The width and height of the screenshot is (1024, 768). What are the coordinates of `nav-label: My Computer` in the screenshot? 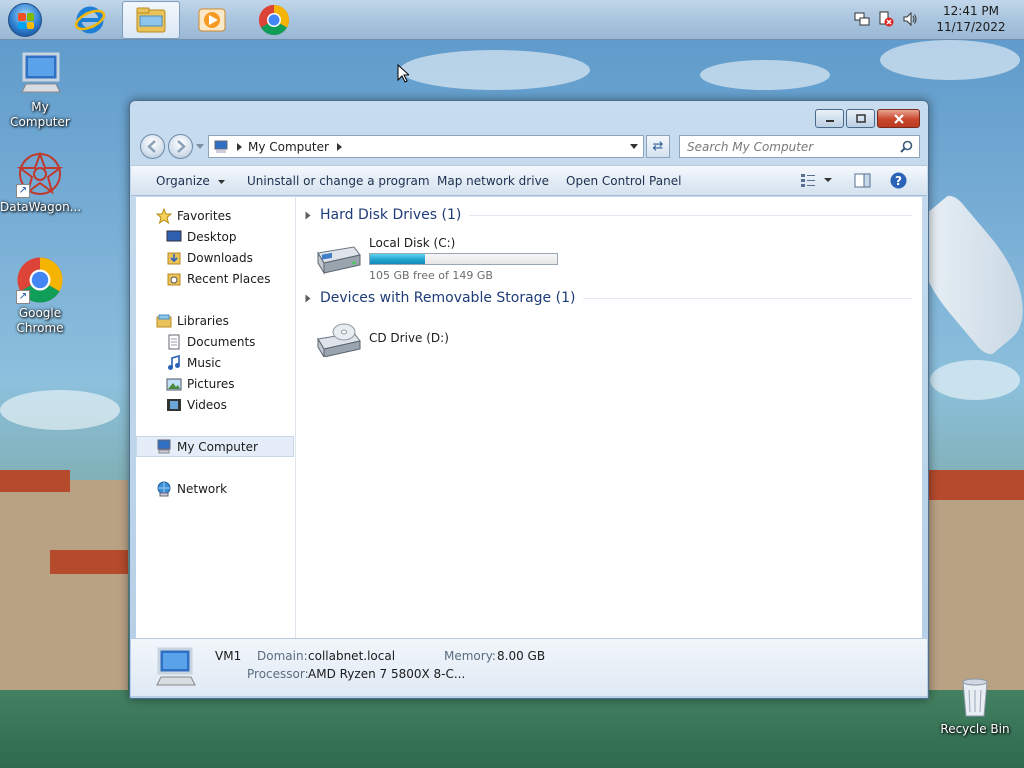 It's located at (217, 446).